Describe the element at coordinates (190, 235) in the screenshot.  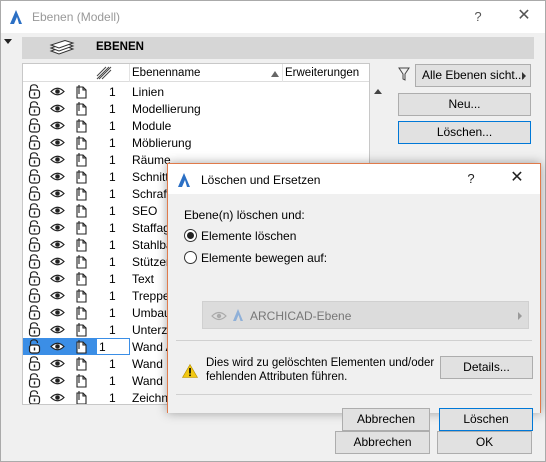
I see `radio-button-checked` at that location.